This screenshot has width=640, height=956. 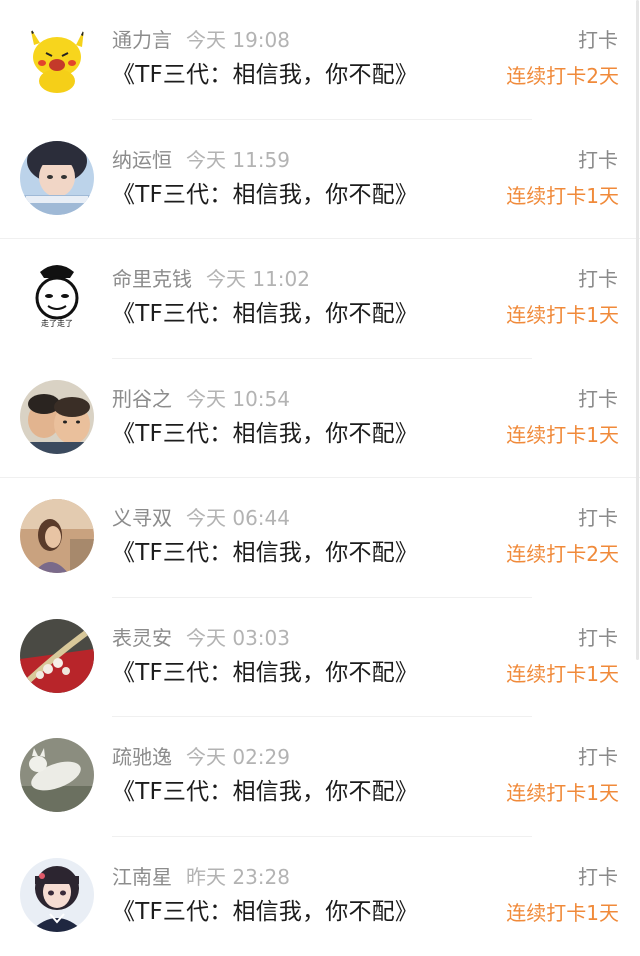 I want to click on user-name: 江南星, so click(x=142, y=877).